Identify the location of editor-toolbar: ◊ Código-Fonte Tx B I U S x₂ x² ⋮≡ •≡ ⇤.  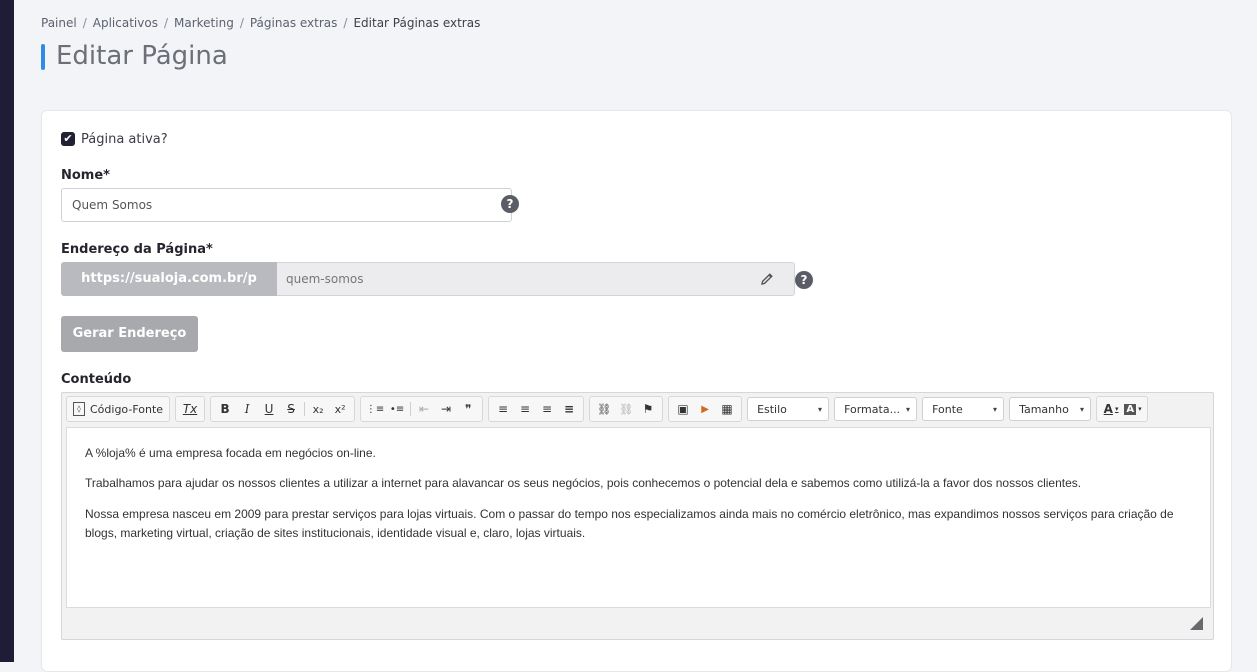
(609, 409).